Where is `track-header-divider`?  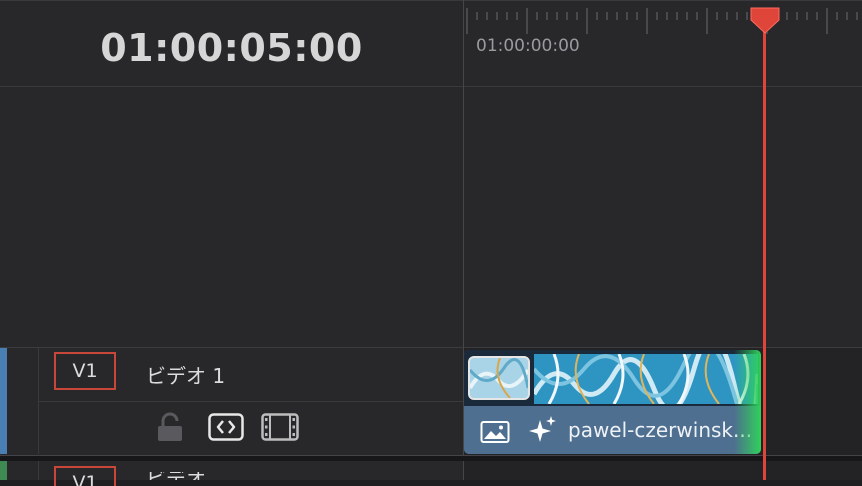 track-header-divider is located at coordinates (38, 470).